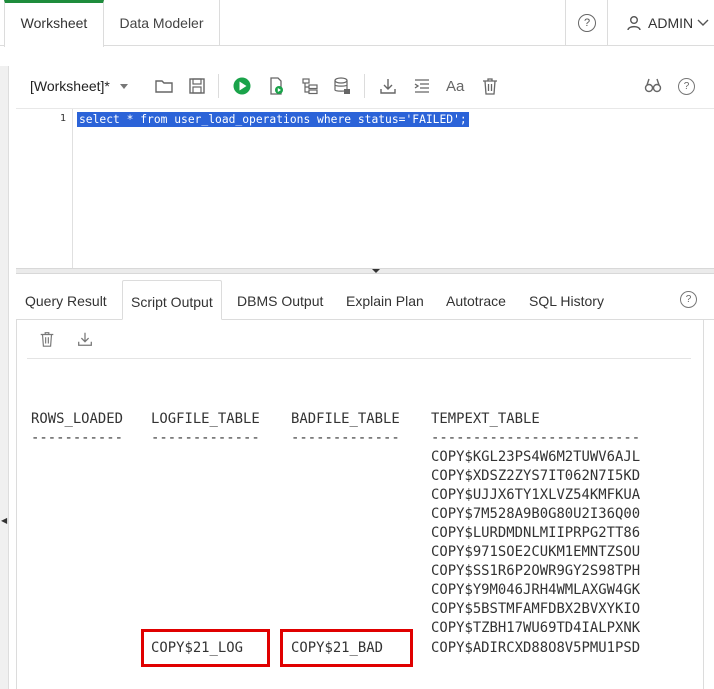 Image resolution: width=714 pixels, height=689 pixels. What do you see at coordinates (44, 189) in the screenshot?
I see `line-number-gutter: 1` at bounding box center [44, 189].